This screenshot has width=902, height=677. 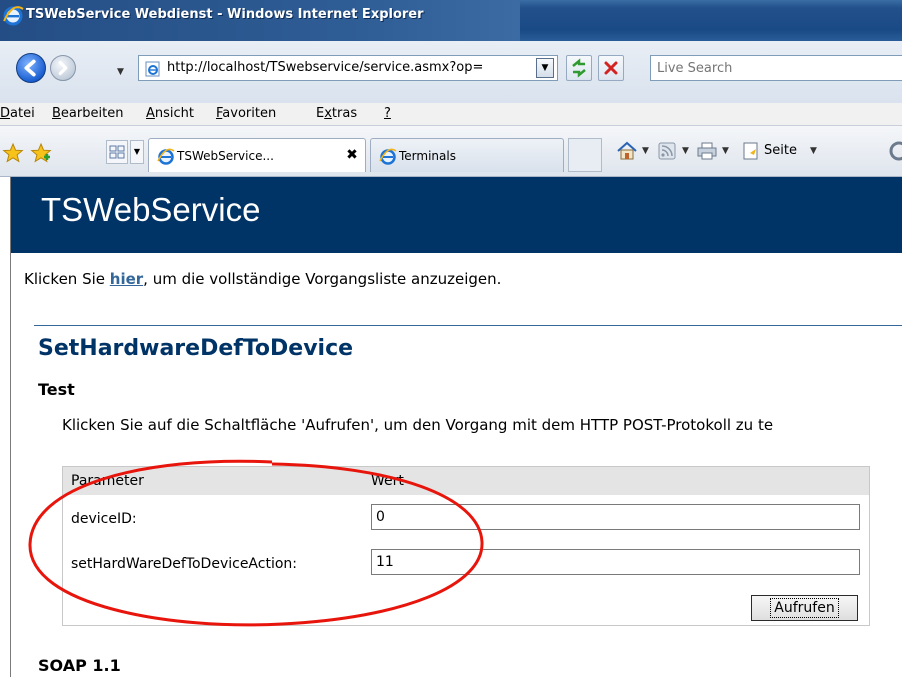 I want to click on deviceid-input, so click(x=615, y=517).